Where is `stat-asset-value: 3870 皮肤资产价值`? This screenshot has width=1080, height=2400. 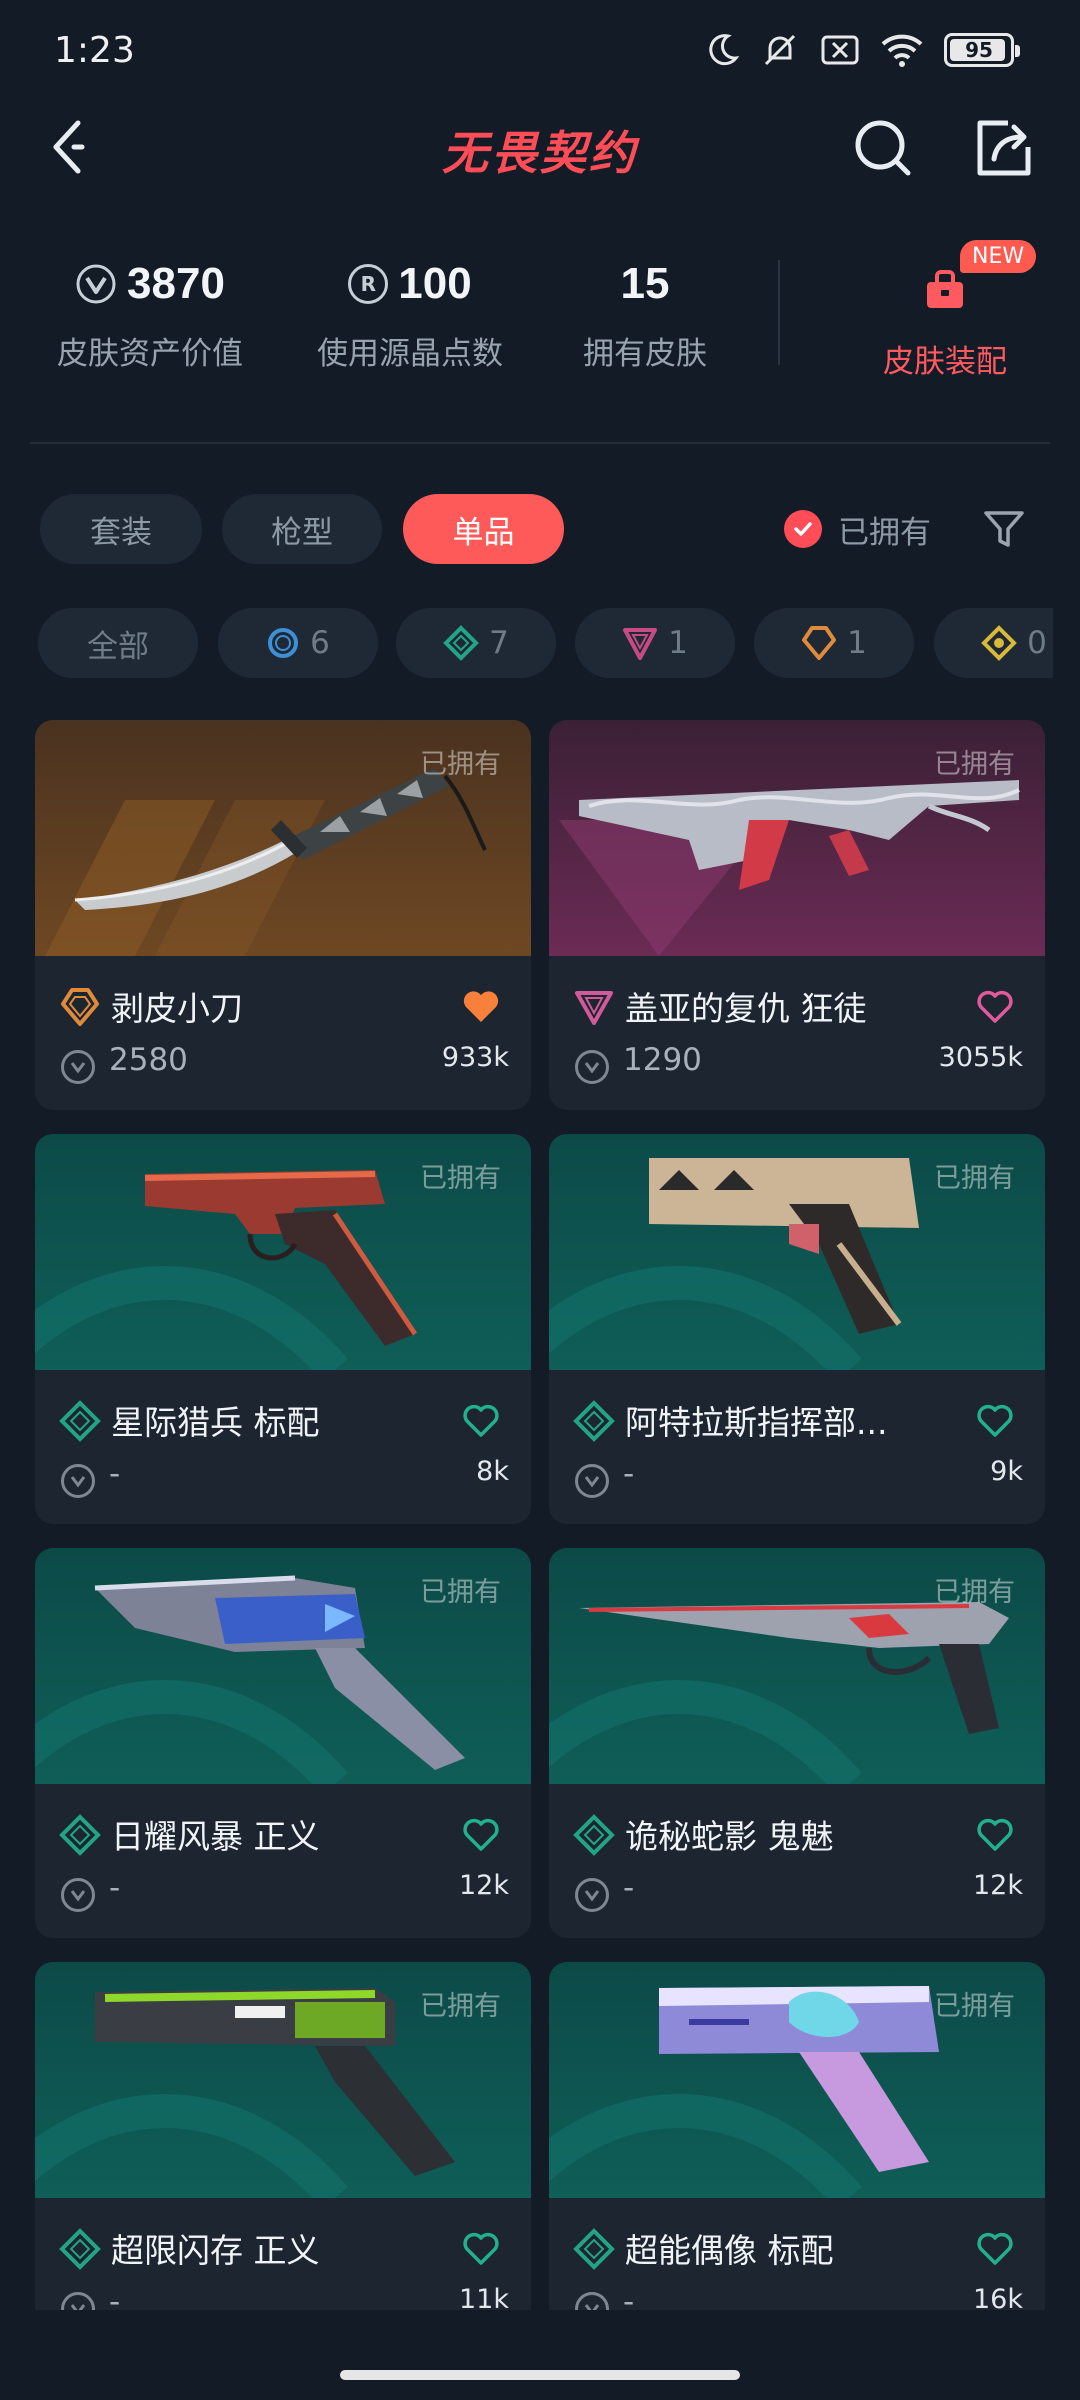
stat-asset-value: 3870 皮肤资产价值 is located at coordinates (150, 313).